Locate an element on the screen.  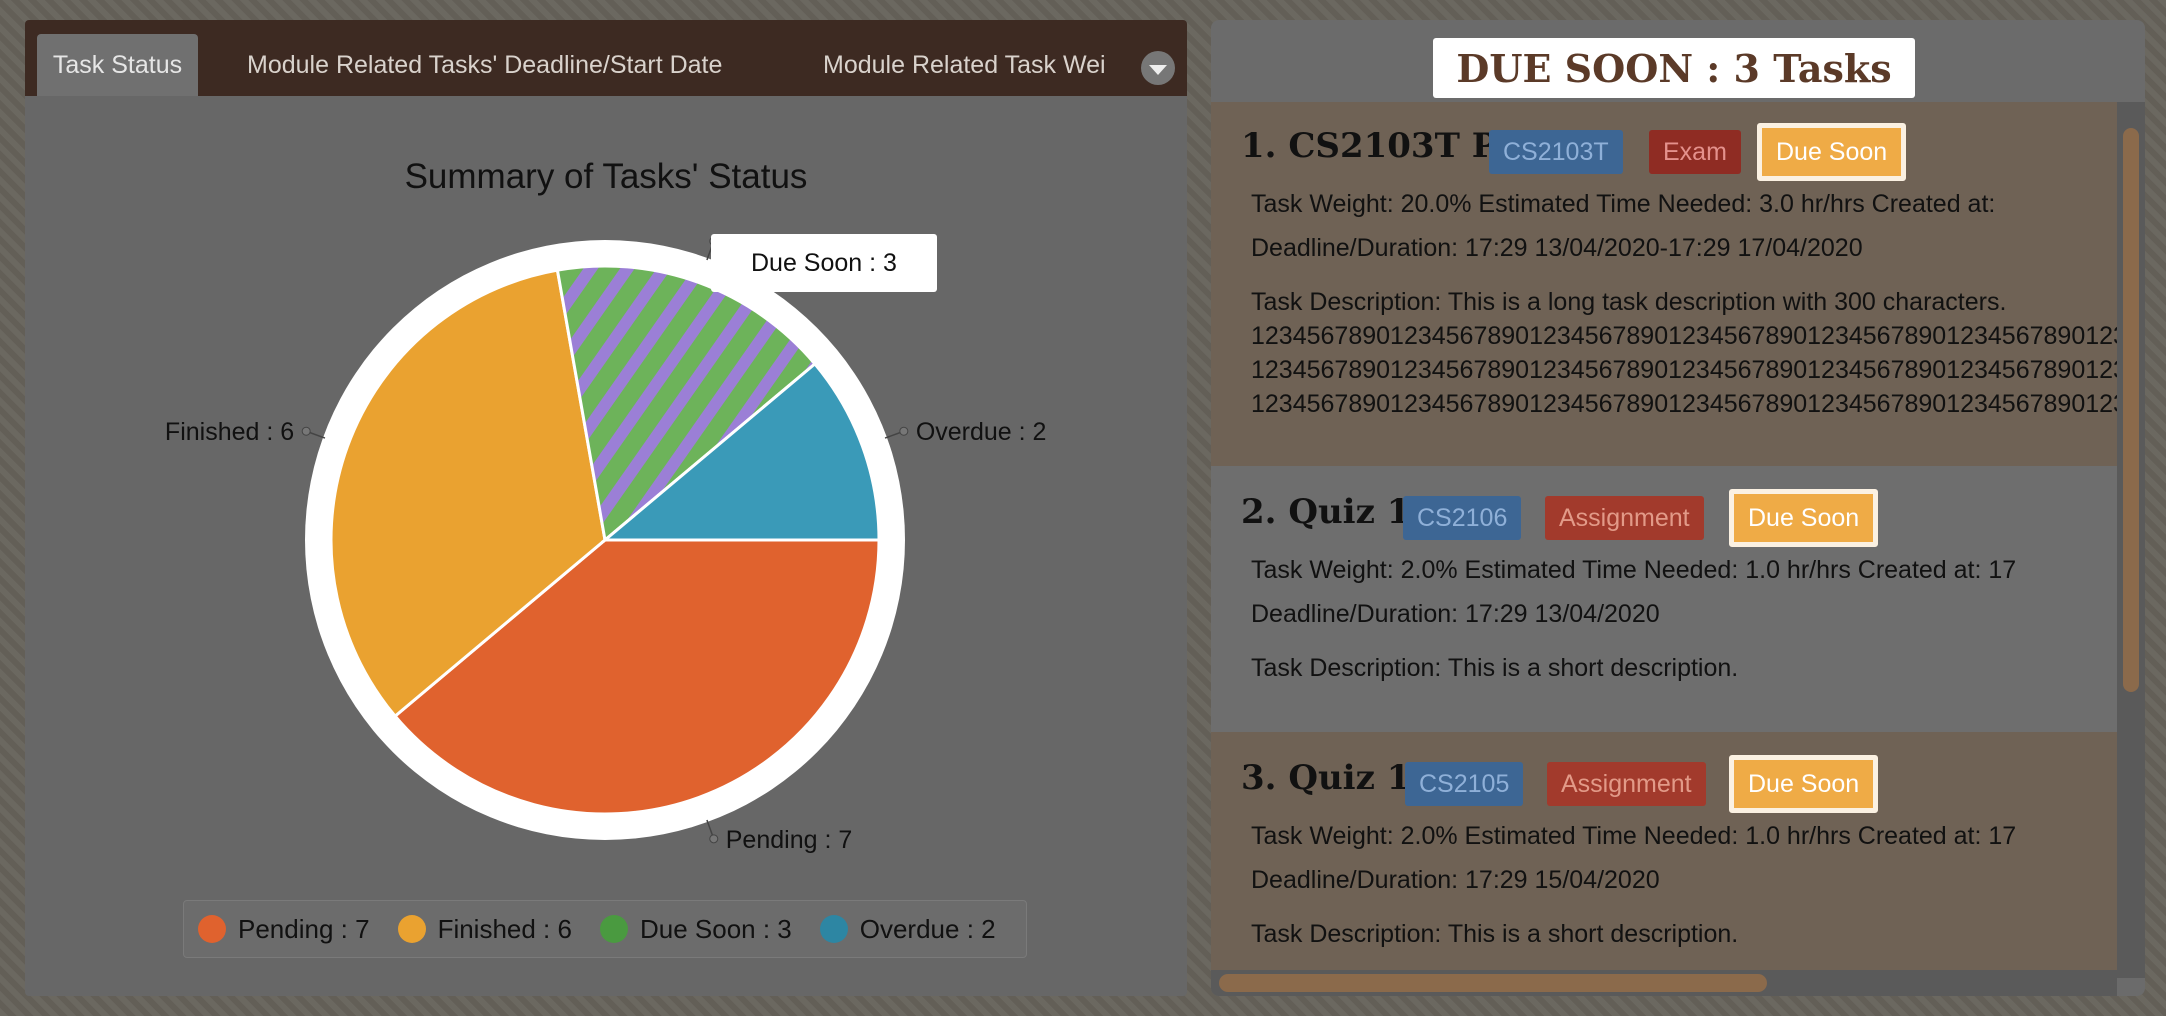
slice-label-finished: Finished : 6 is located at coordinates (229, 432).